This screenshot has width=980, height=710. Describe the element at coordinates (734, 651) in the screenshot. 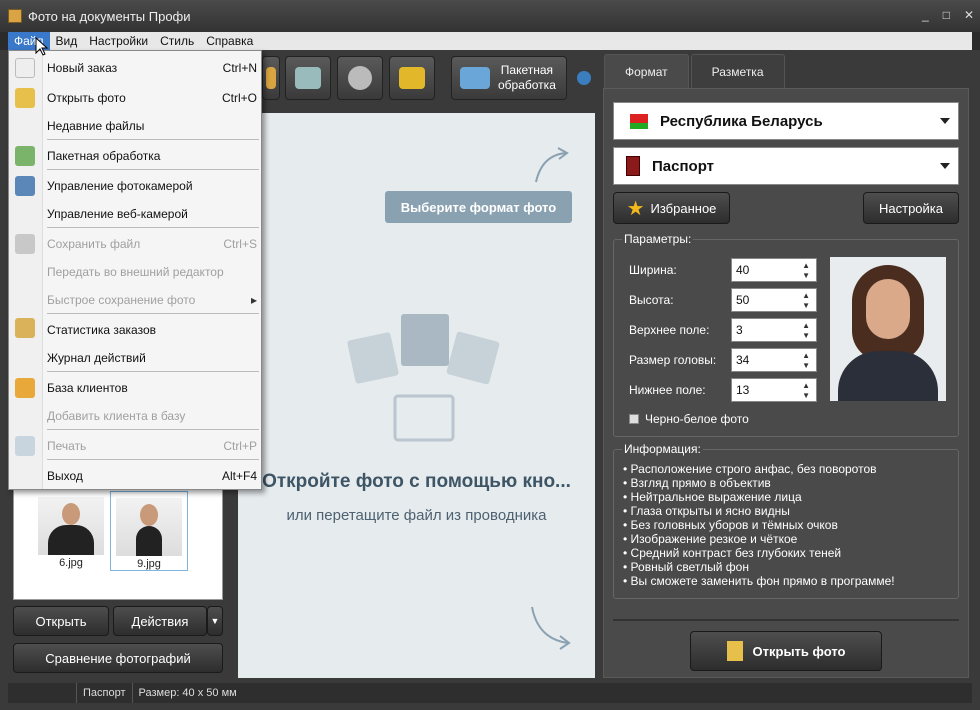

I see `folder-icon` at that location.